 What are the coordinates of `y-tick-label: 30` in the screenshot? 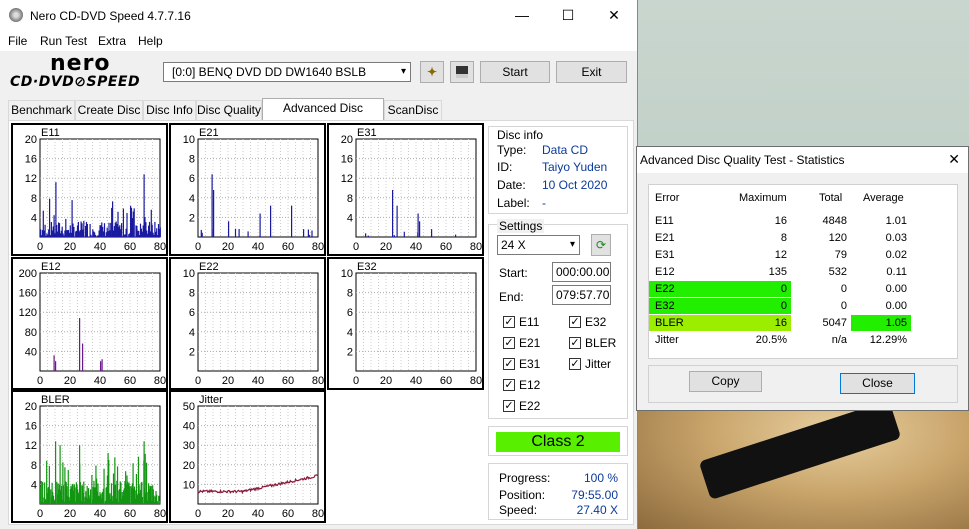 It's located at (189, 446).